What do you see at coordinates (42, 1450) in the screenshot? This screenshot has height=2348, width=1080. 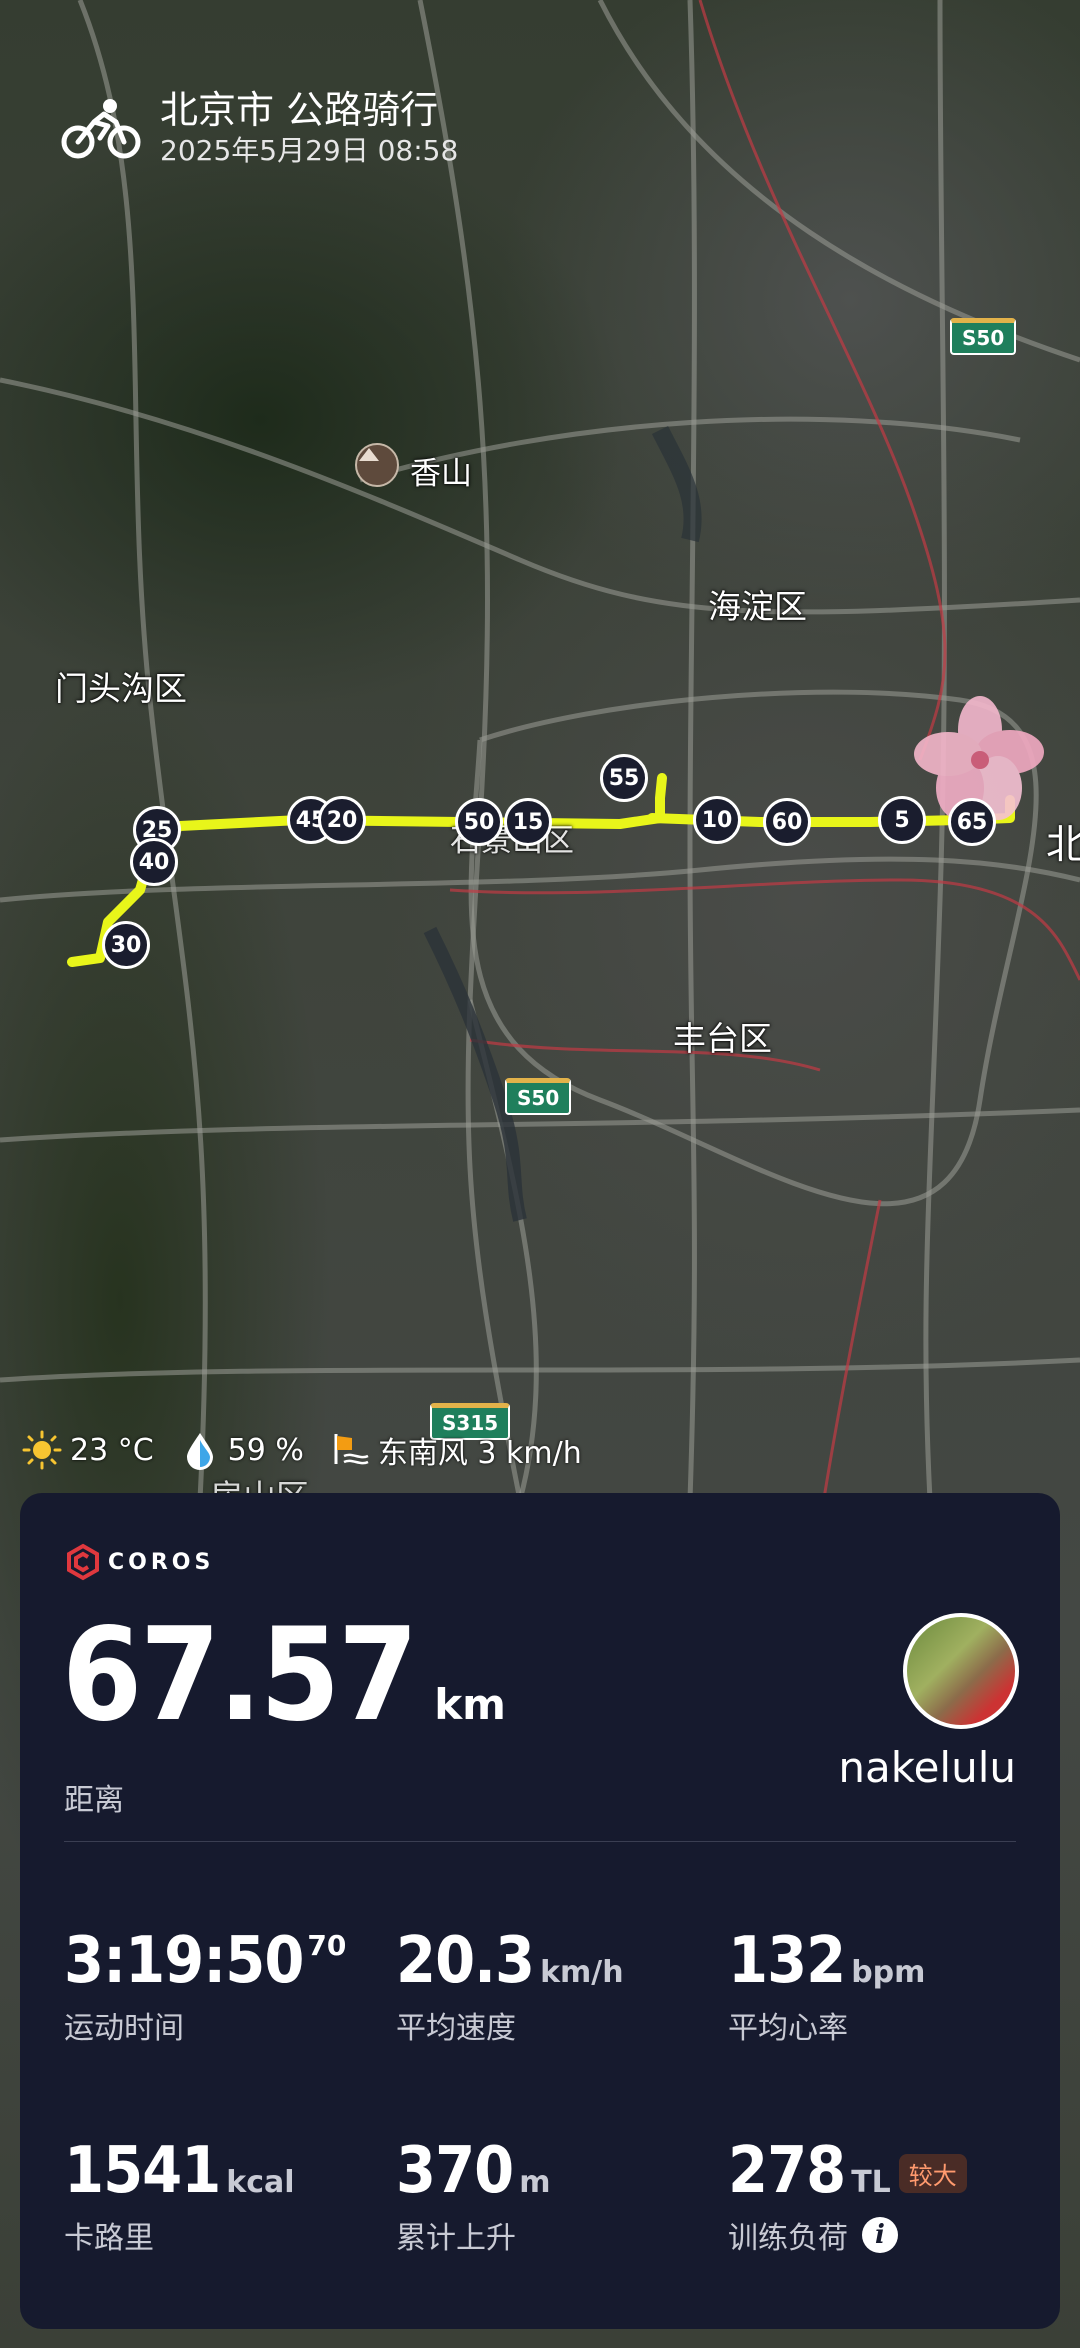 I see `sun-icon` at bounding box center [42, 1450].